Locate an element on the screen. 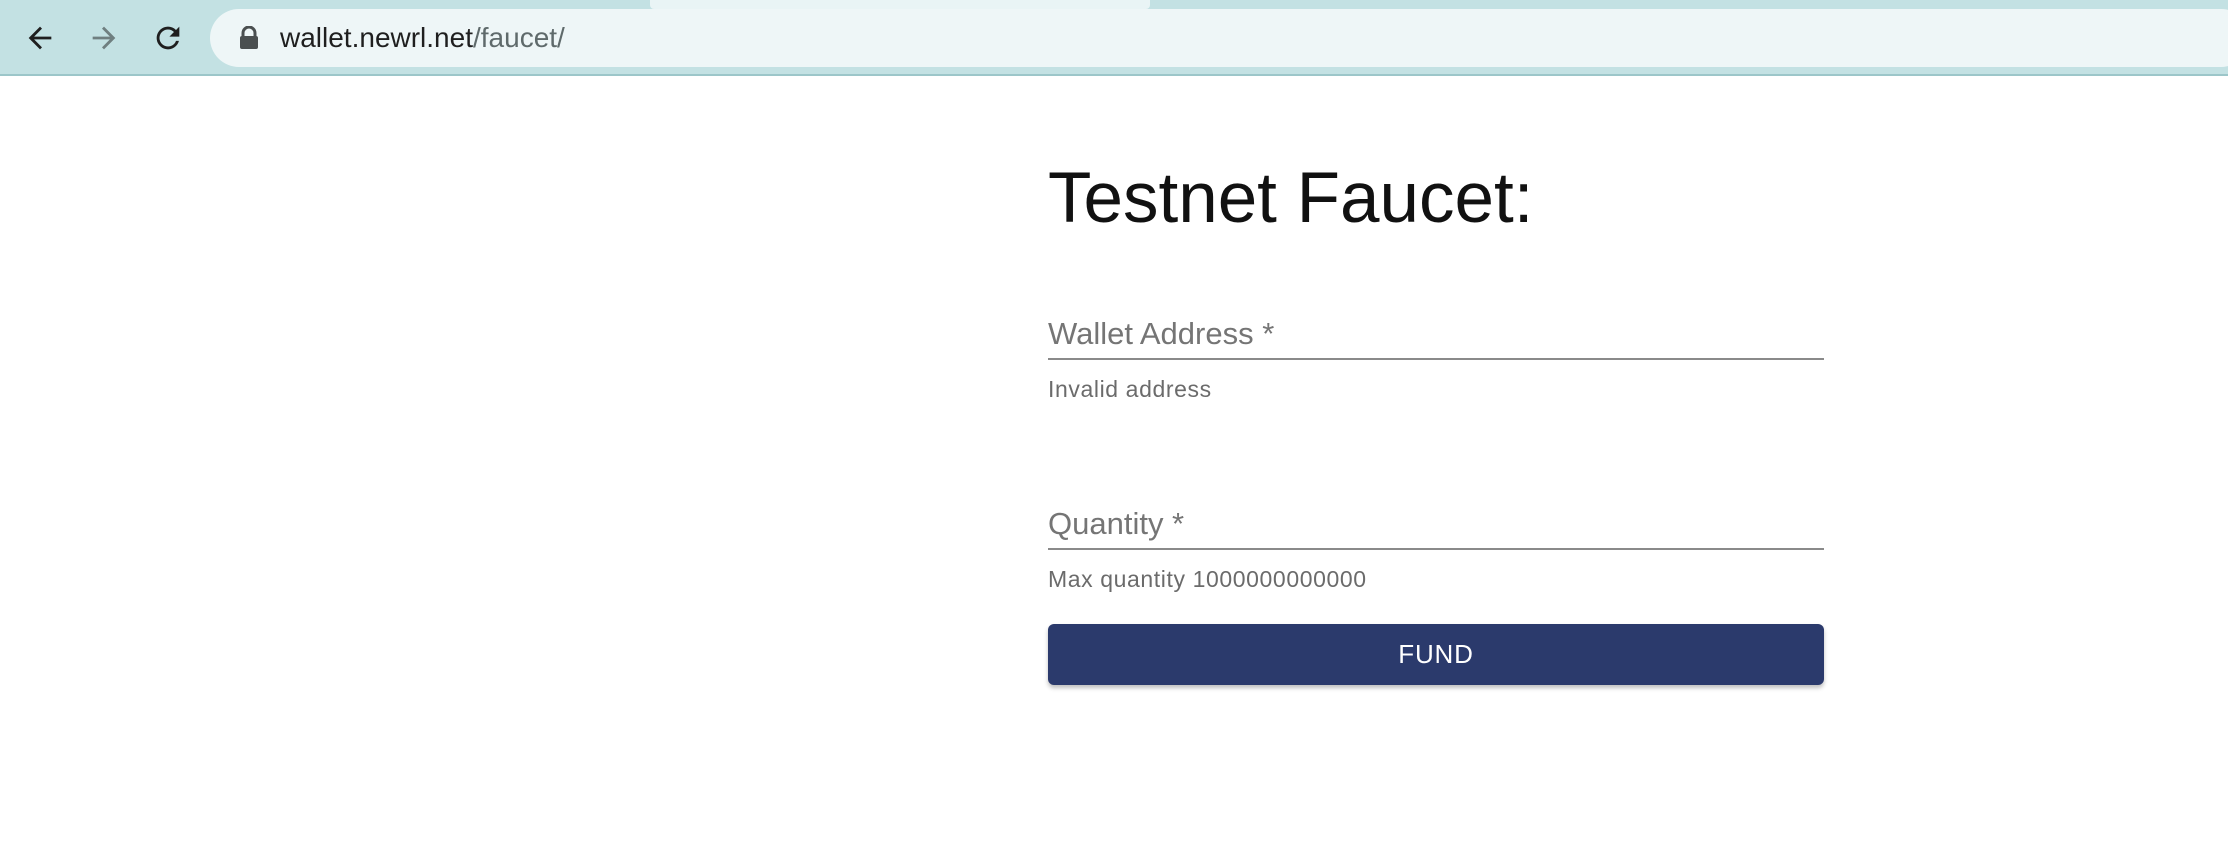  forward-button is located at coordinates (104, 38).